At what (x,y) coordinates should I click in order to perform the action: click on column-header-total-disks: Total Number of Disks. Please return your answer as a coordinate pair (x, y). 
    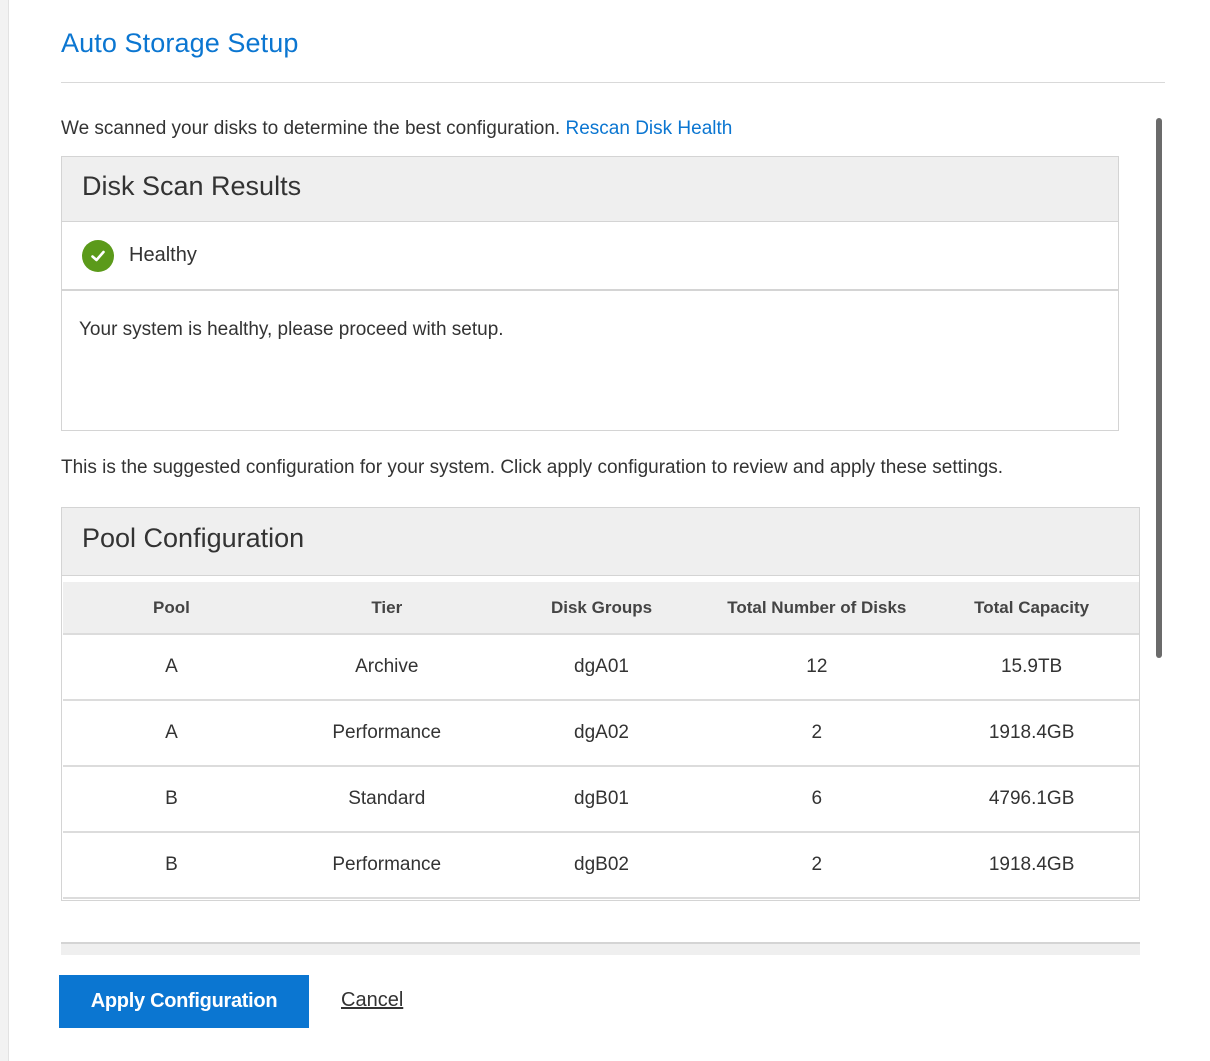
    Looking at the image, I should click on (817, 608).